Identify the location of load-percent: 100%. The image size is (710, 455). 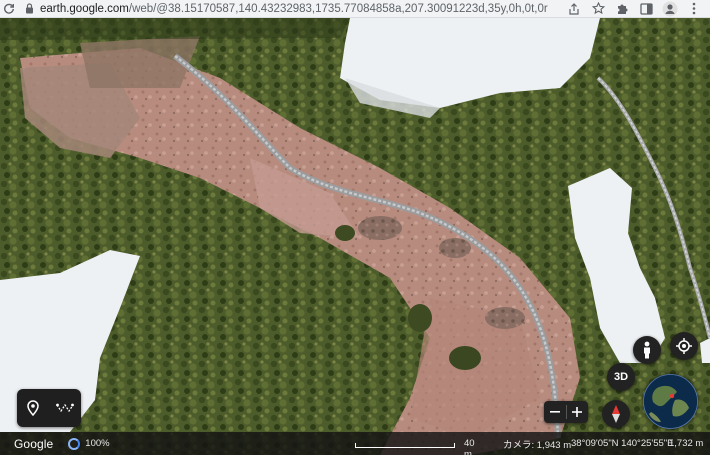
(97, 443).